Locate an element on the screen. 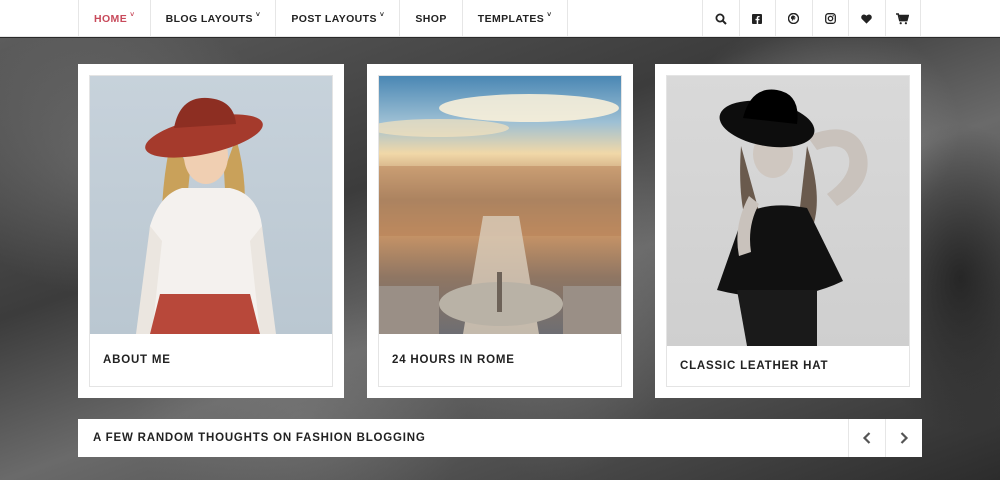  rome-aerial-view-photo is located at coordinates (500, 205).